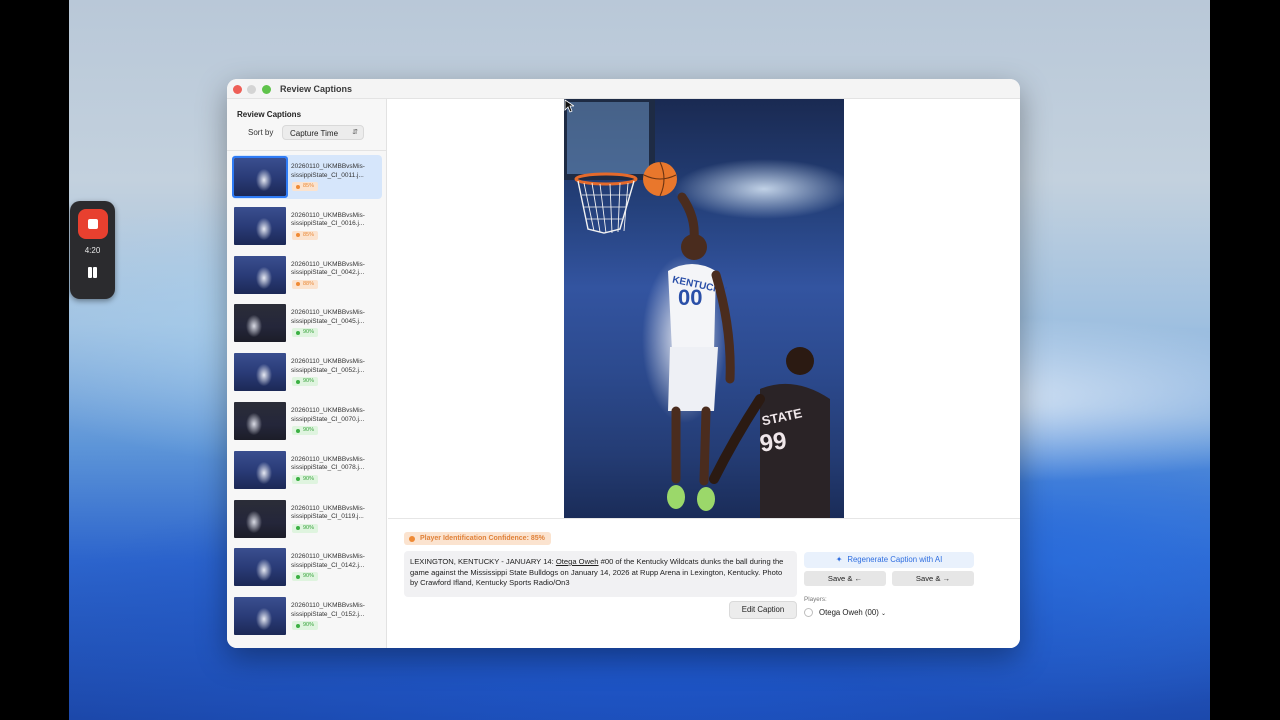 This screenshot has width=1280, height=720. Describe the element at coordinates (34, 360) in the screenshot. I see `letterbox-left` at that location.